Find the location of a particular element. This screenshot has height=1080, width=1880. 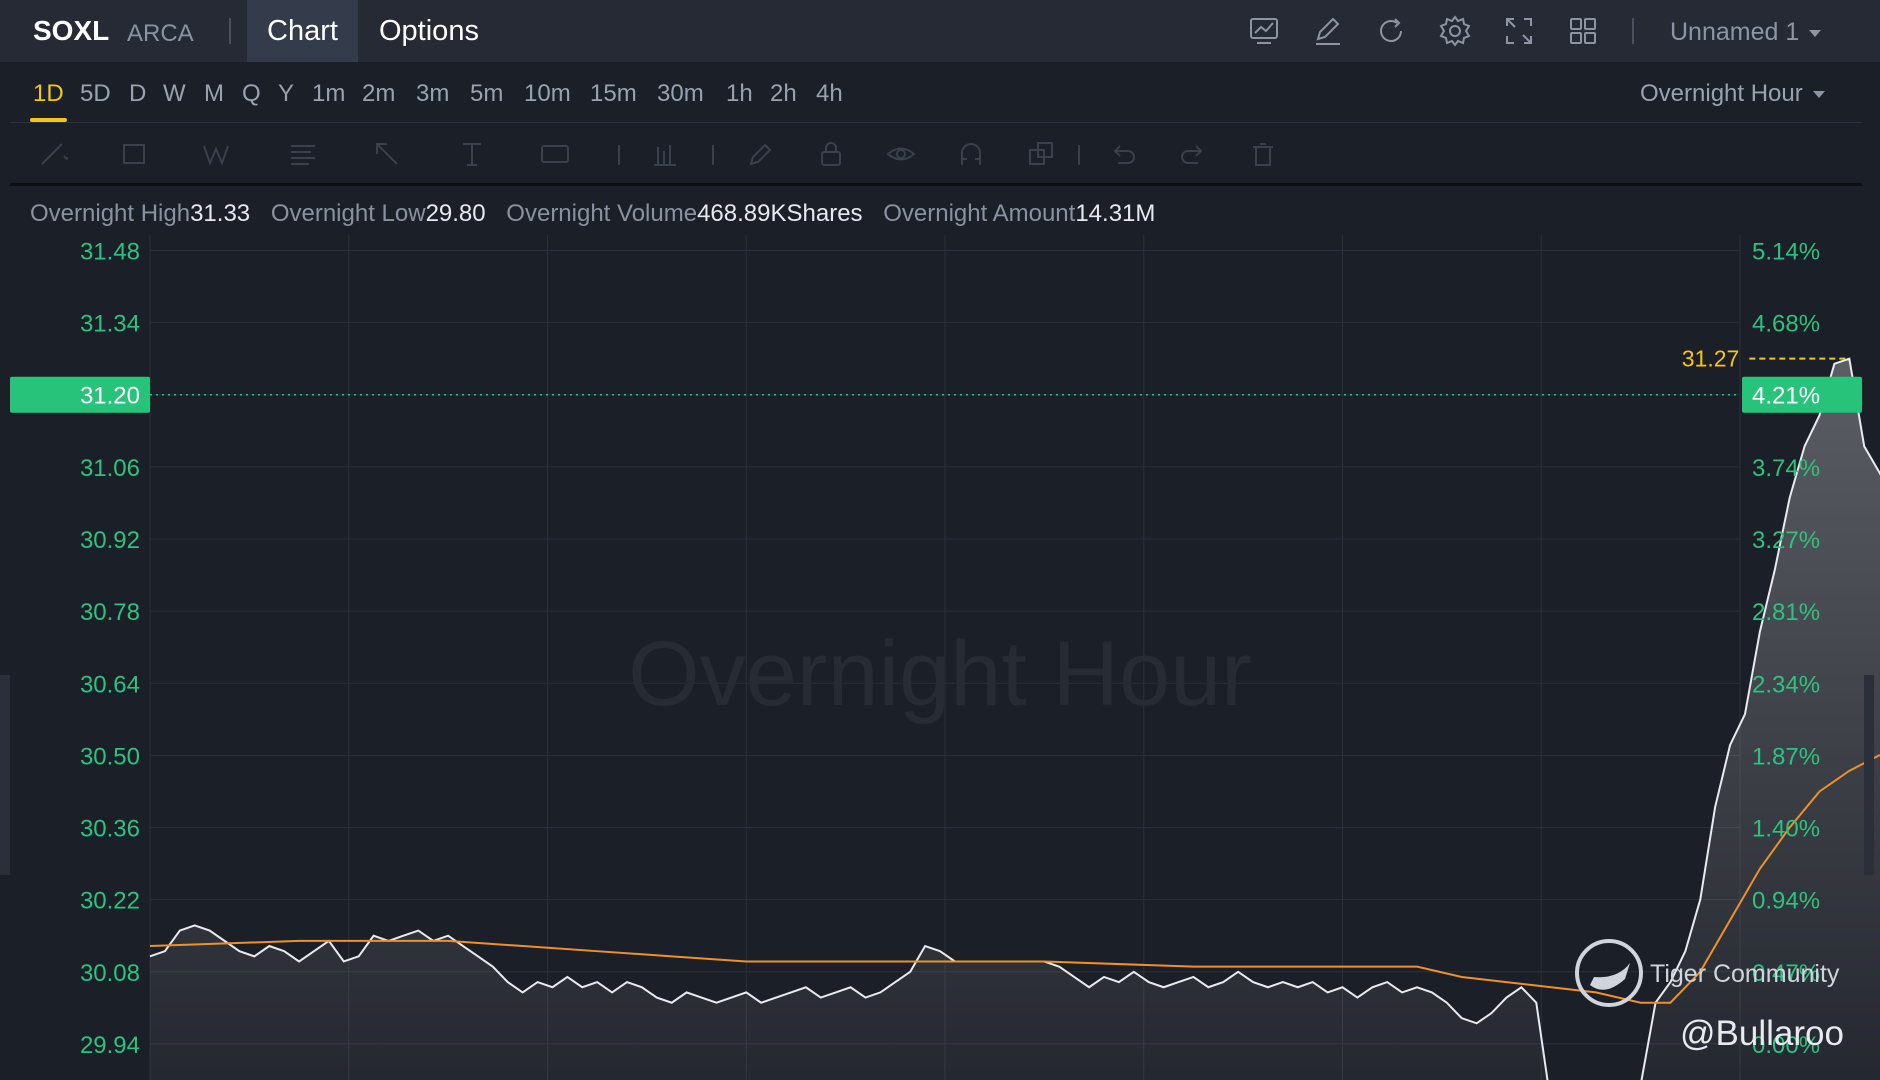

overnight-low-label: Overnight Low is located at coordinates (348, 213).